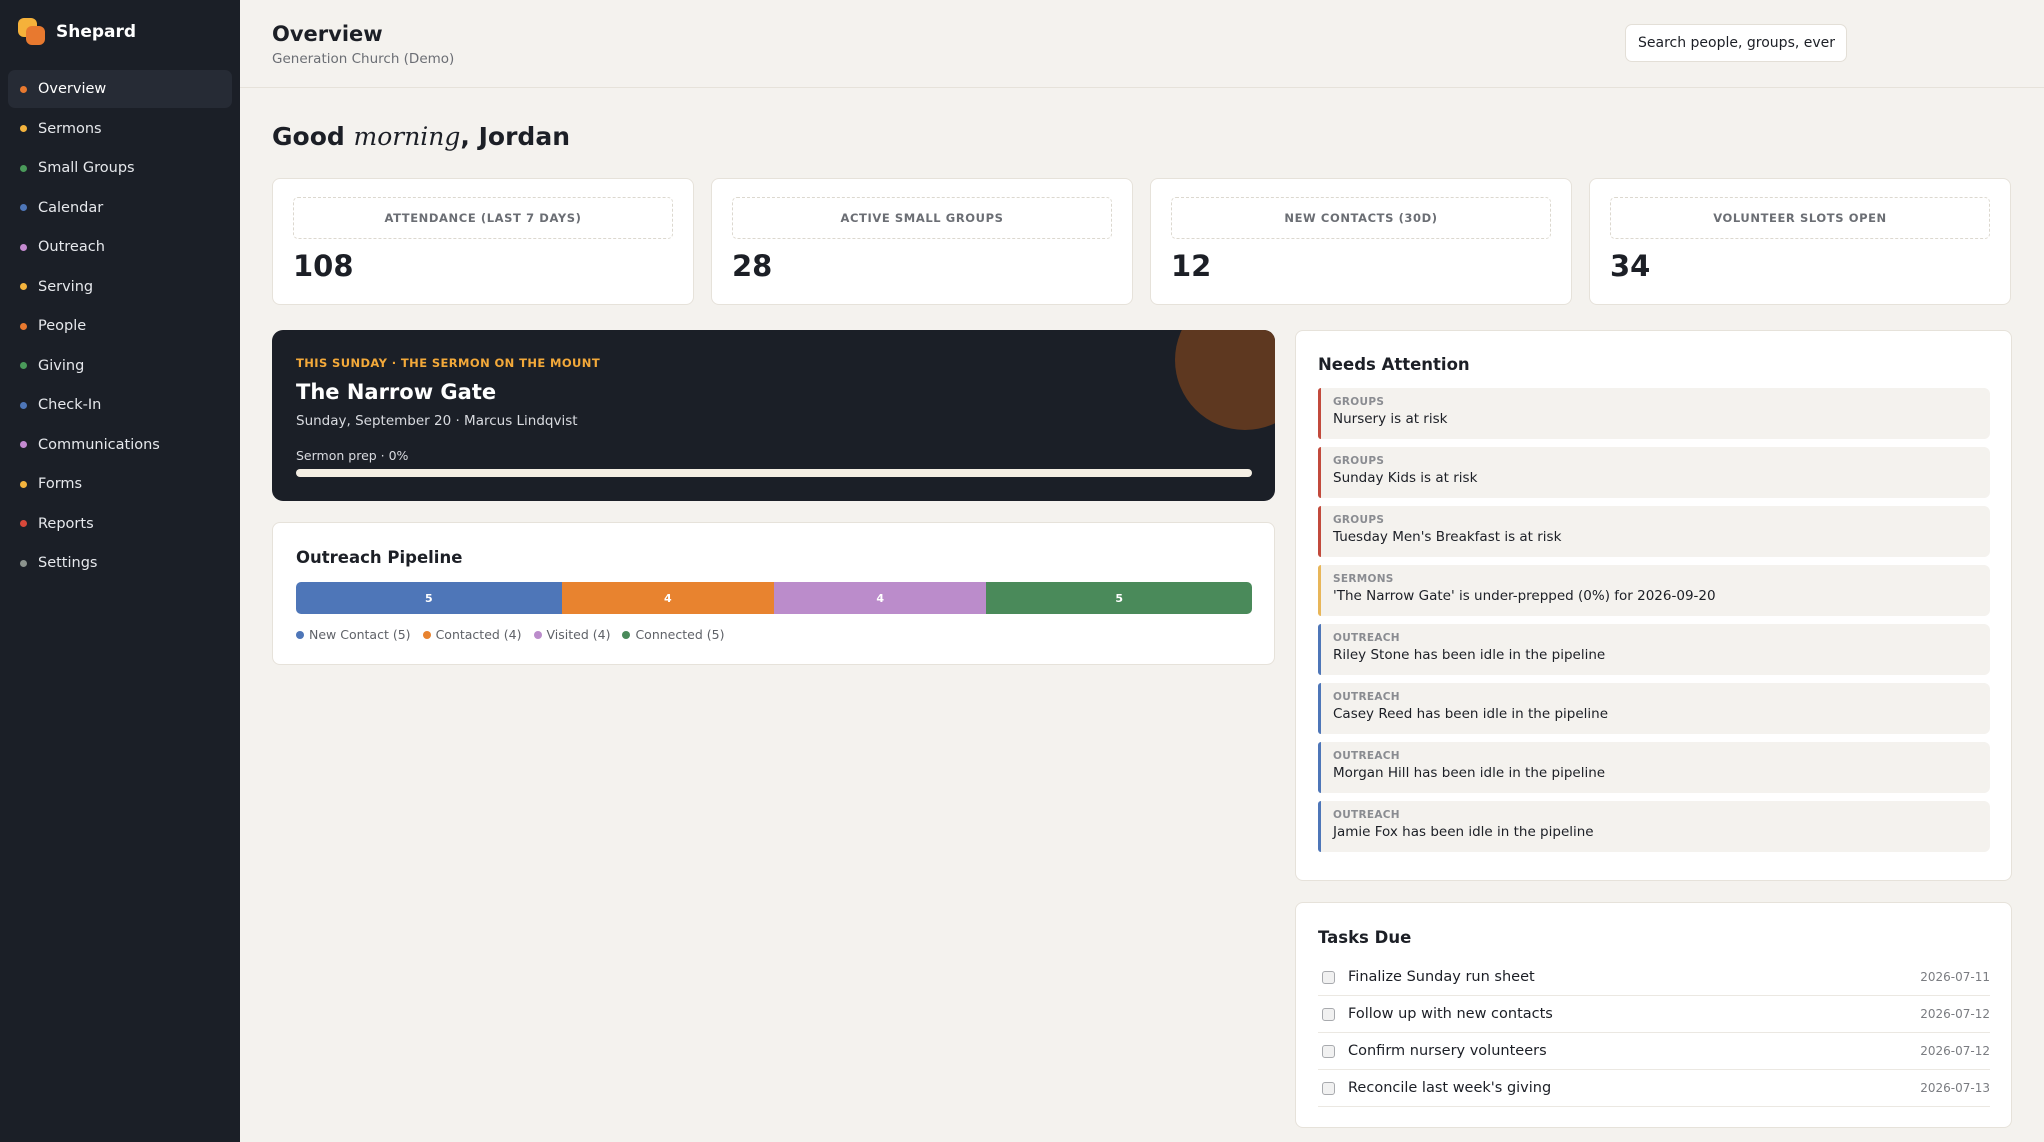 The image size is (2044, 1142). What do you see at coordinates (571, 634) in the screenshot?
I see `legend-item-visited: Visited (4)` at bounding box center [571, 634].